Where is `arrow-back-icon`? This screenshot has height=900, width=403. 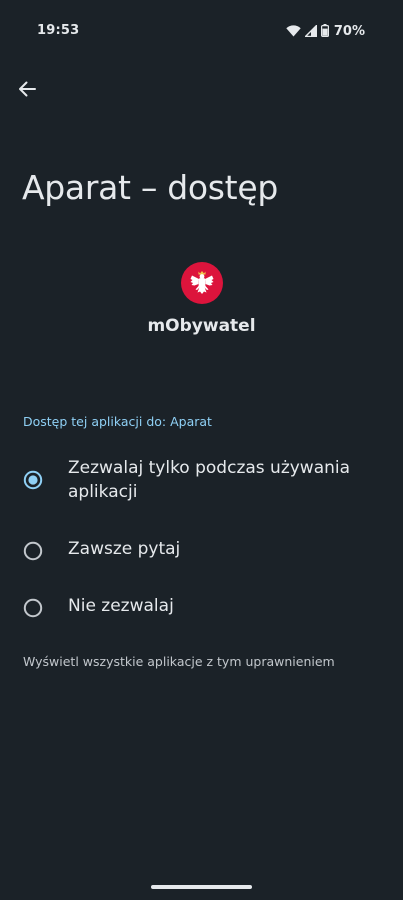 arrow-back-icon is located at coordinates (27, 91).